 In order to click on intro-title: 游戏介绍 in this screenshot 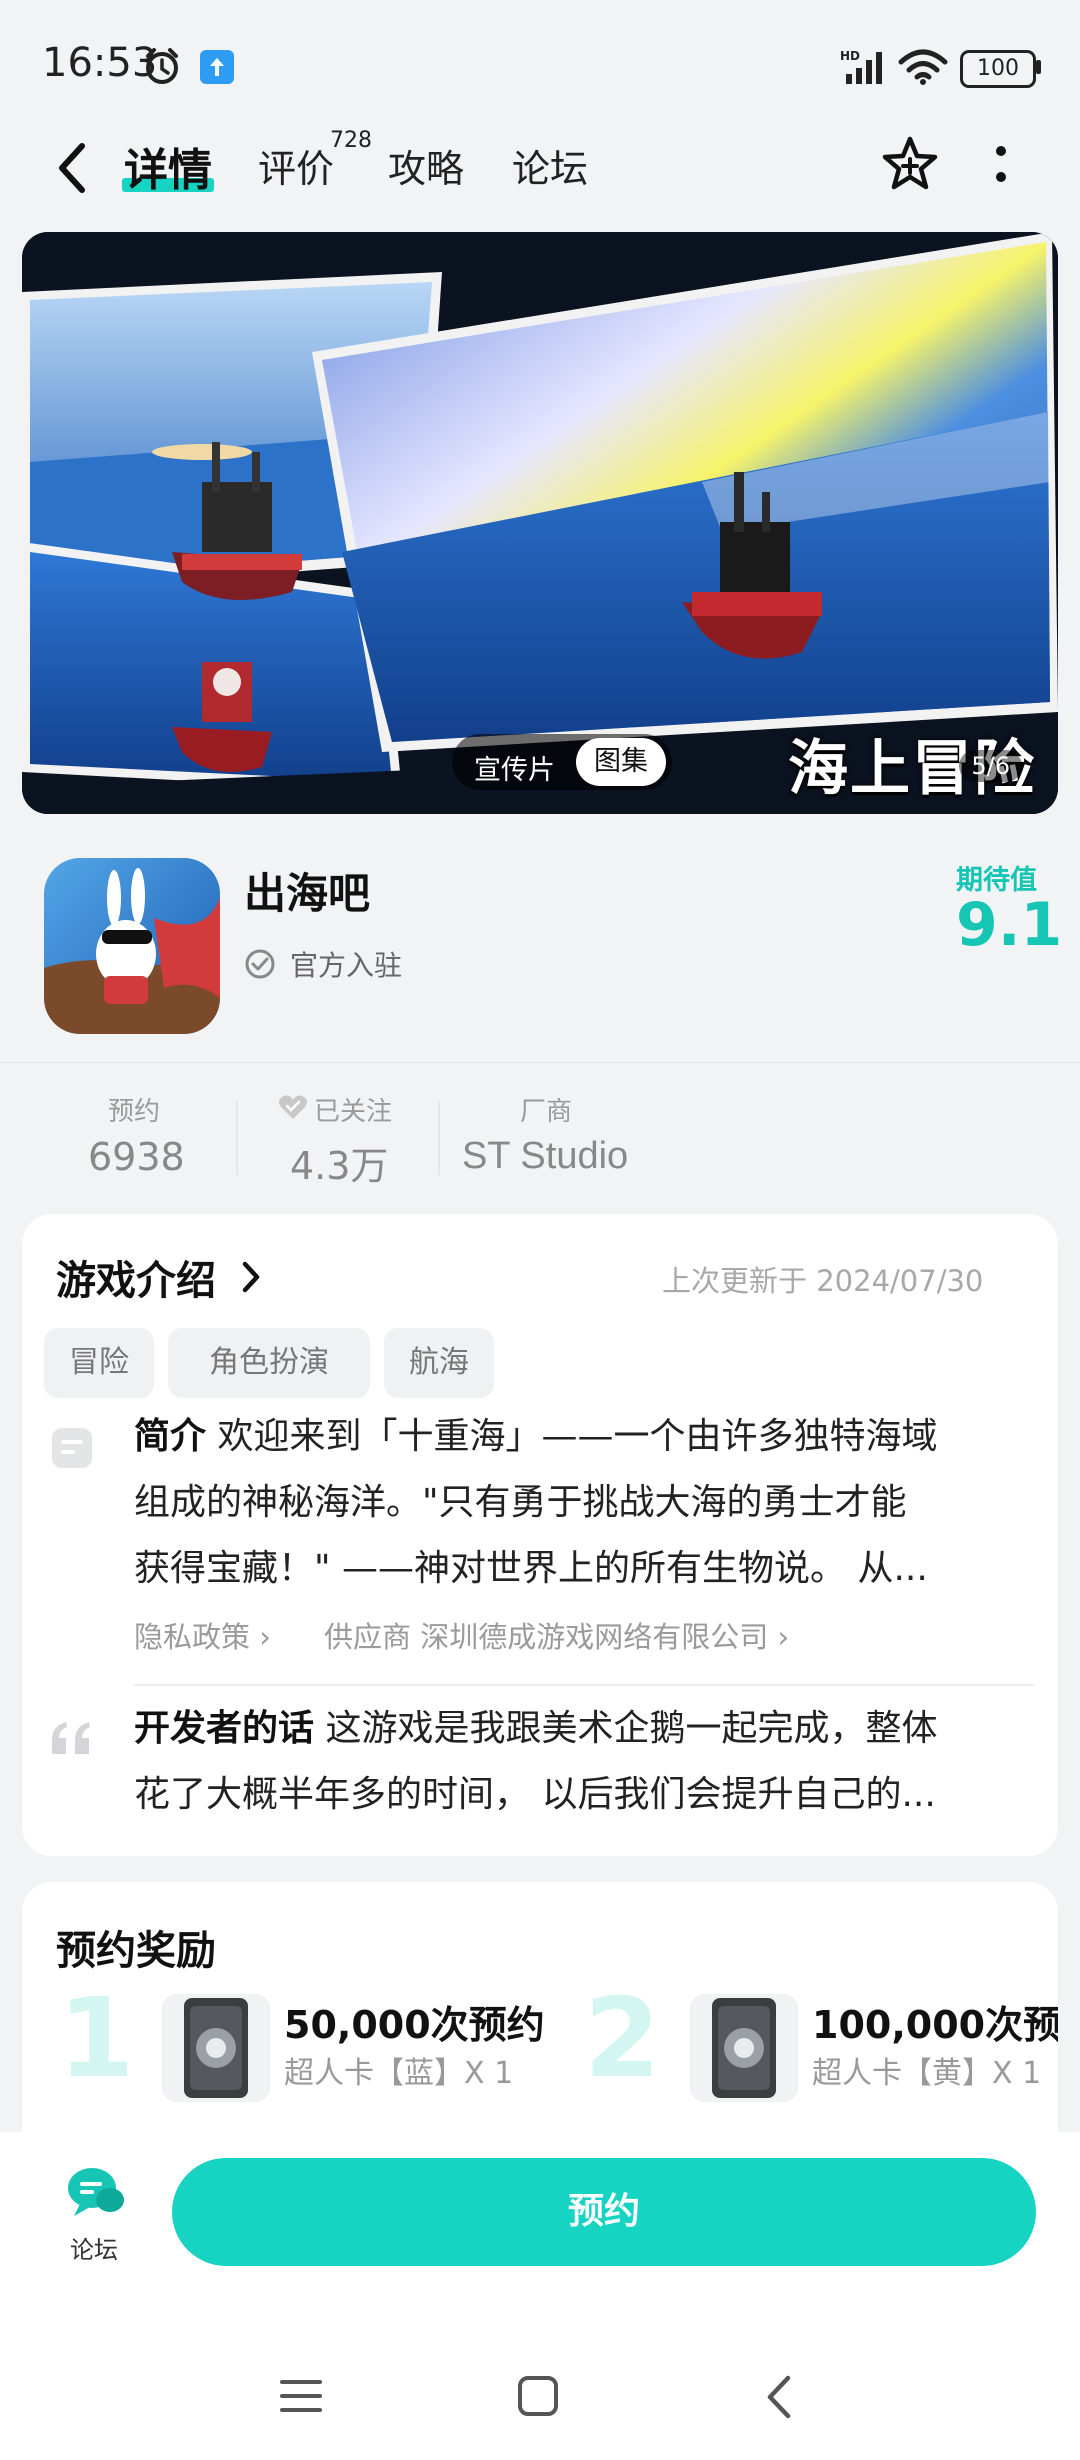, I will do `click(136, 1277)`.